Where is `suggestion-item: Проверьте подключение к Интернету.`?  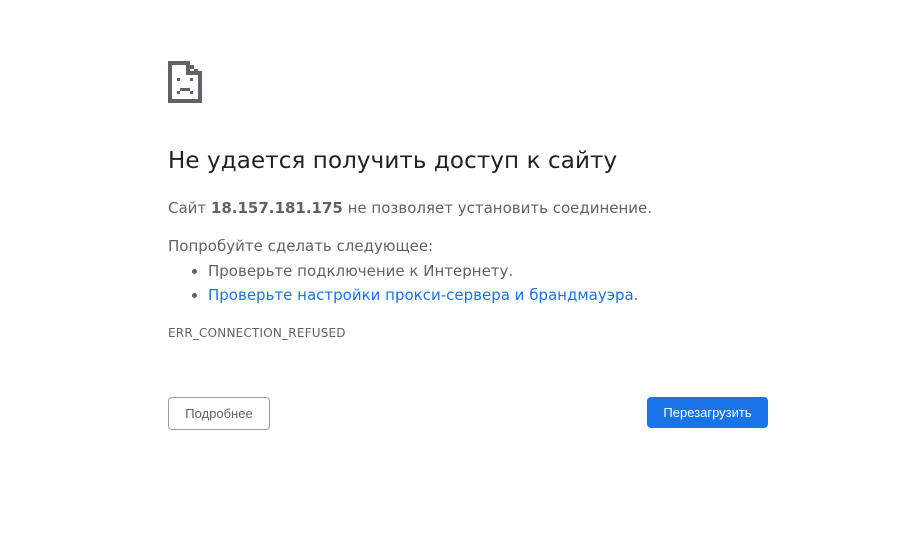
suggestion-item: Проверьте подключение к Интернету. is located at coordinates (423, 271).